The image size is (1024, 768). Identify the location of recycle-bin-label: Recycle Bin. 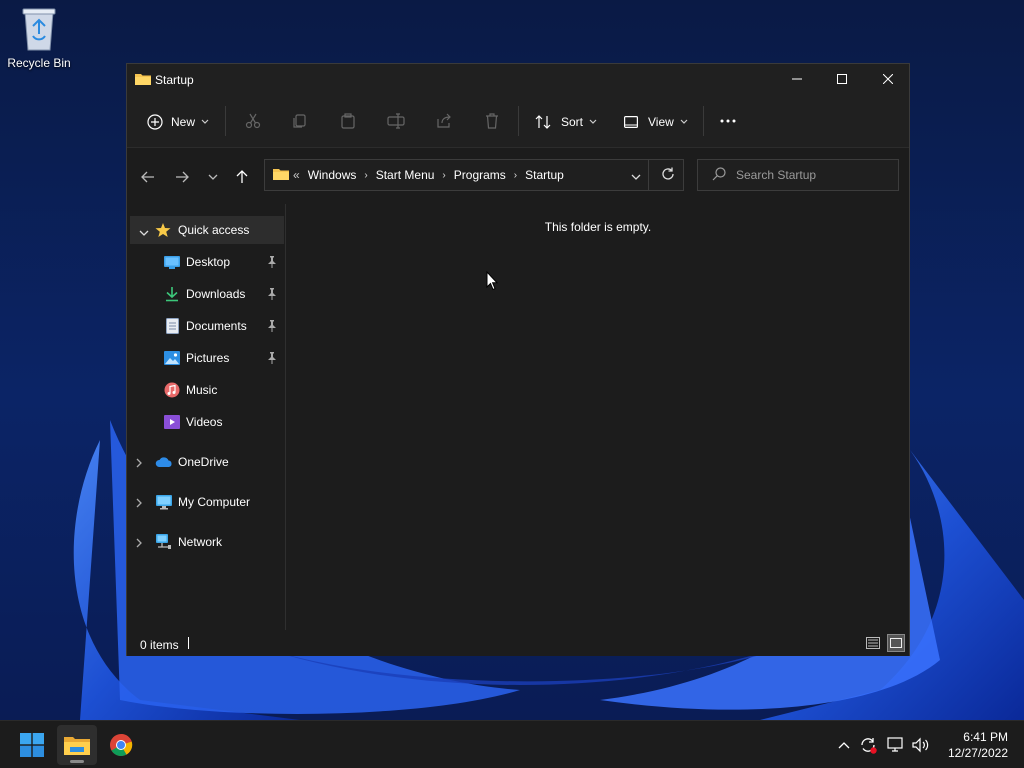
(39, 63).